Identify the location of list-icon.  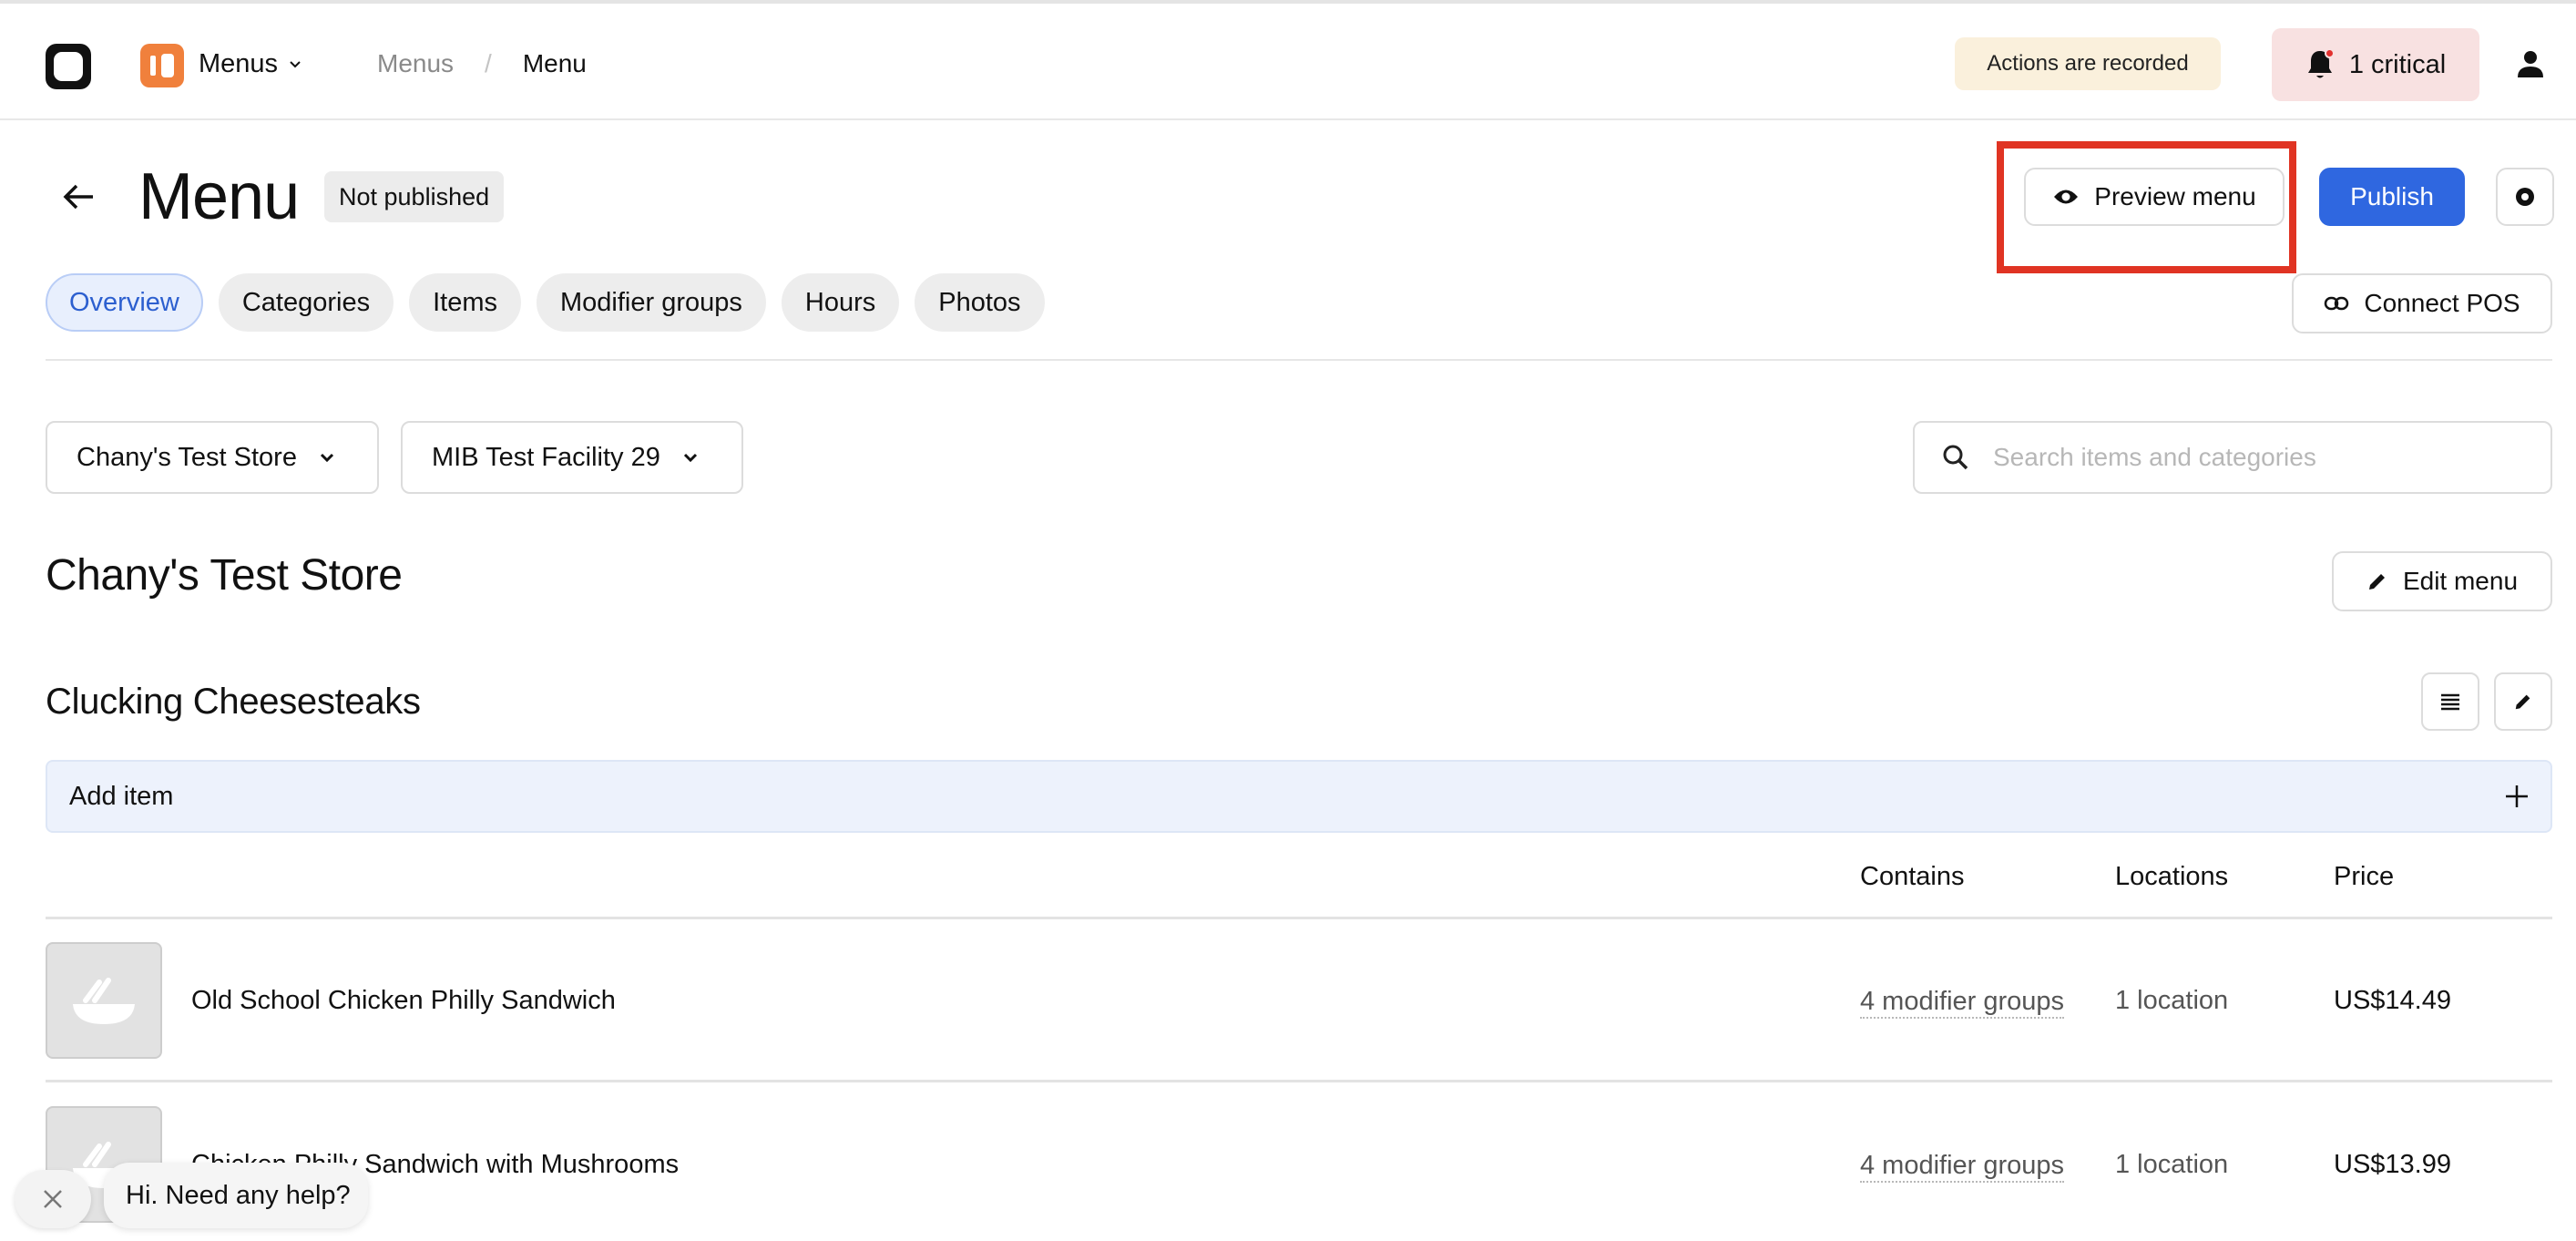
(2450, 702).